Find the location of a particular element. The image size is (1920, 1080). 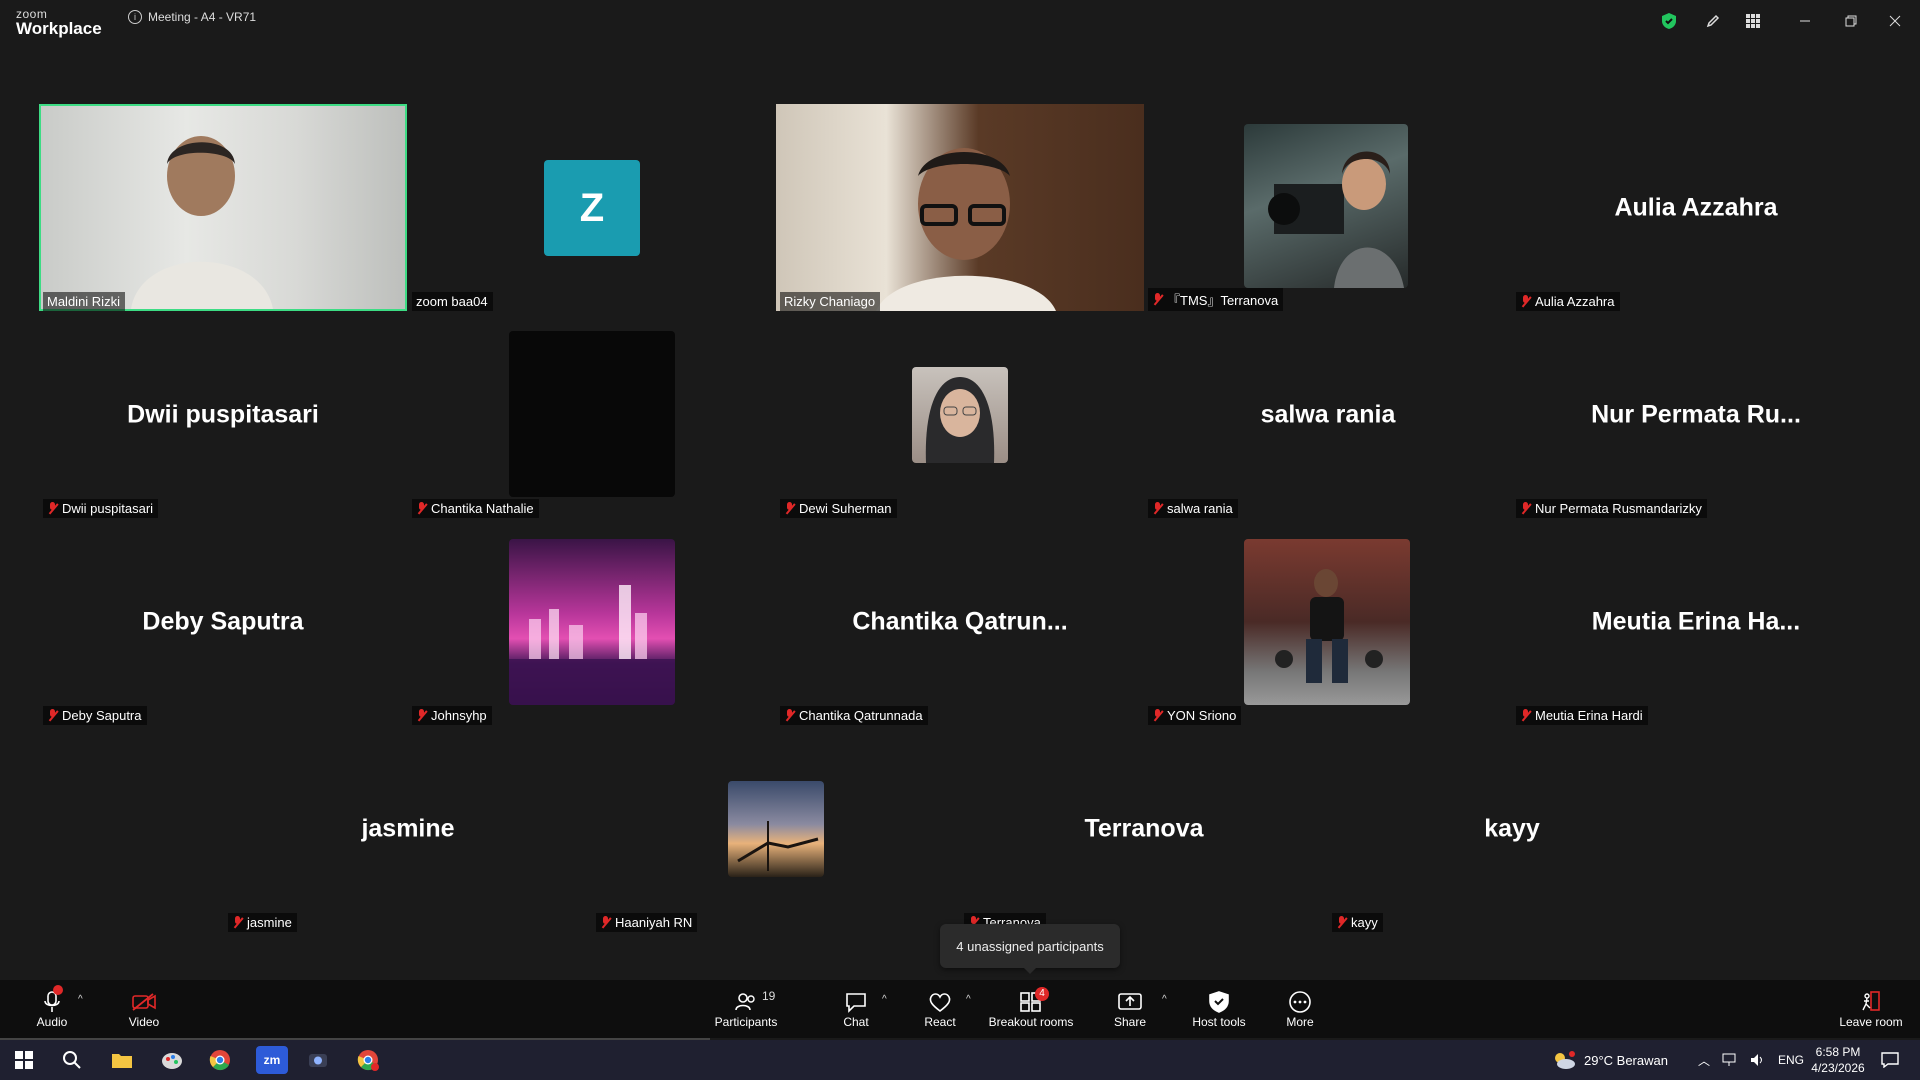

participant-tile: Z zoom baa04 is located at coordinates (592, 207).